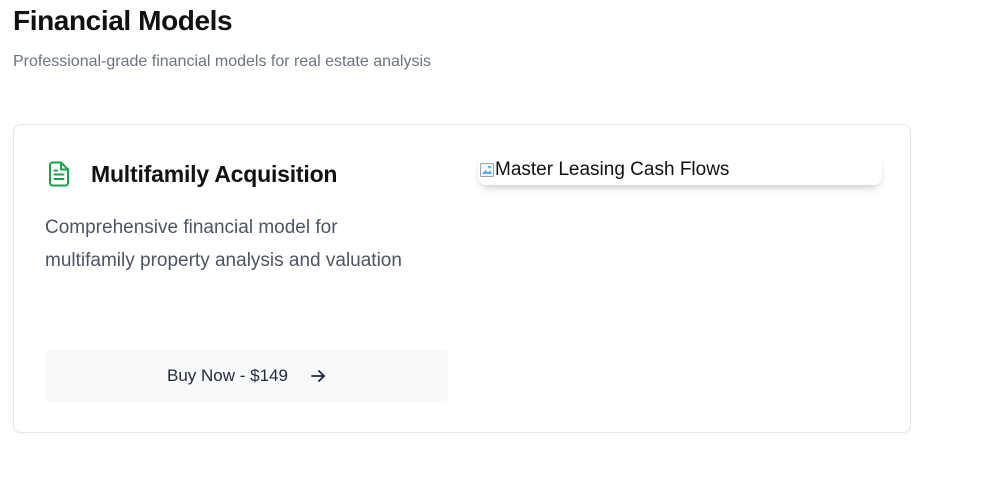  What do you see at coordinates (487, 170) in the screenshot?
I see `broken-image-icon` at bounding box center [487, 170].